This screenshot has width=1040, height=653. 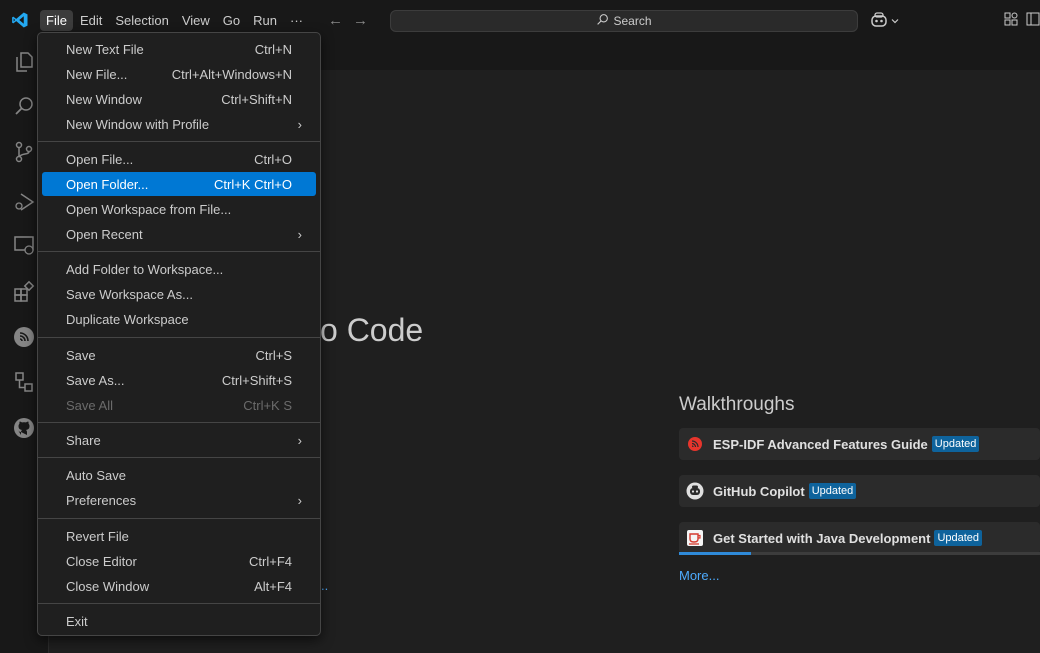 What do you see at coordinates (24, 152) in the screenshot?
I see `source-control-icon` at bounding box center [24, 152].